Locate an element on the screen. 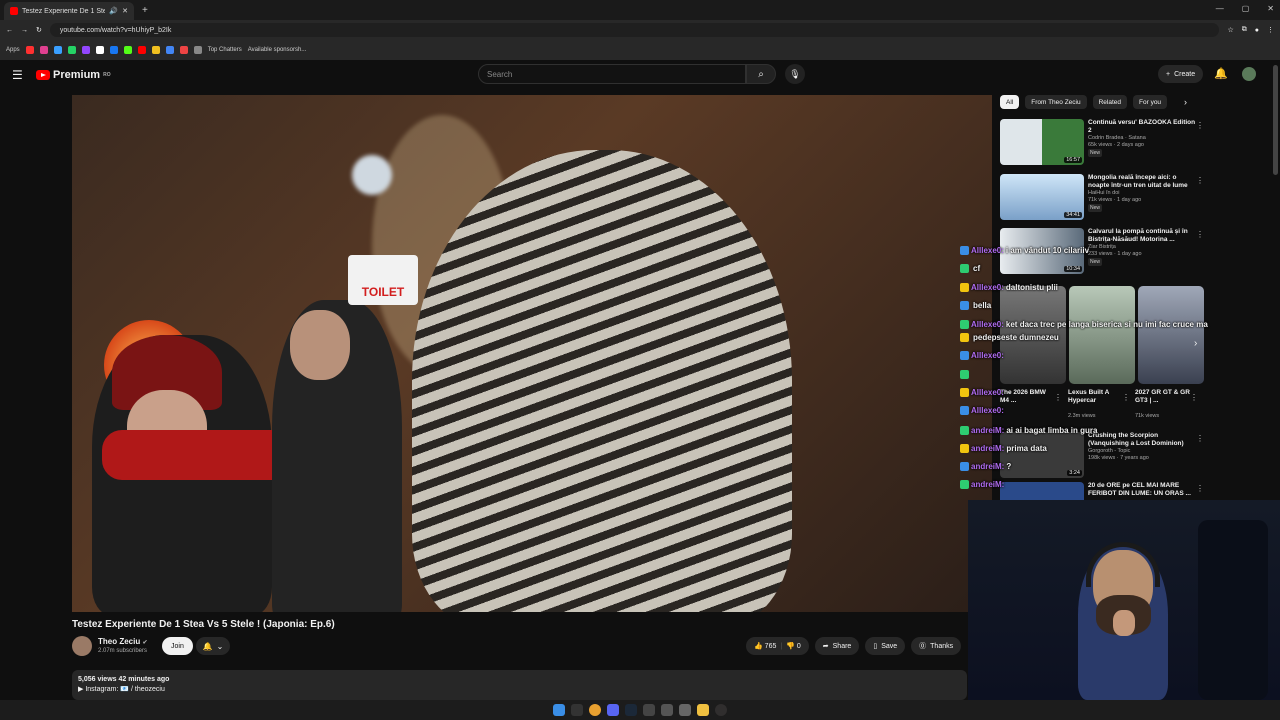 The height and width of the screenshot is (720, 1280). chip-related: Related is located at coordinates (1110, 102).